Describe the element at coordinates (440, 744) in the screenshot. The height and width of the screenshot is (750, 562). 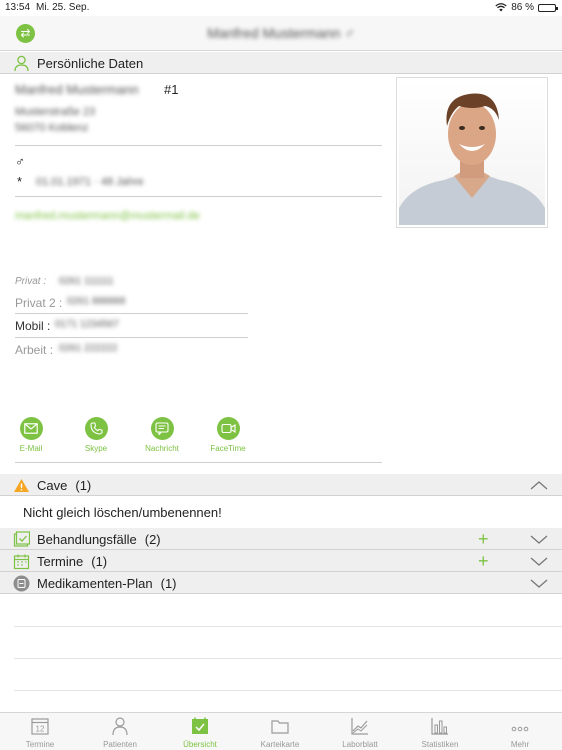
I see `tab-label: Statistiken` at that location.